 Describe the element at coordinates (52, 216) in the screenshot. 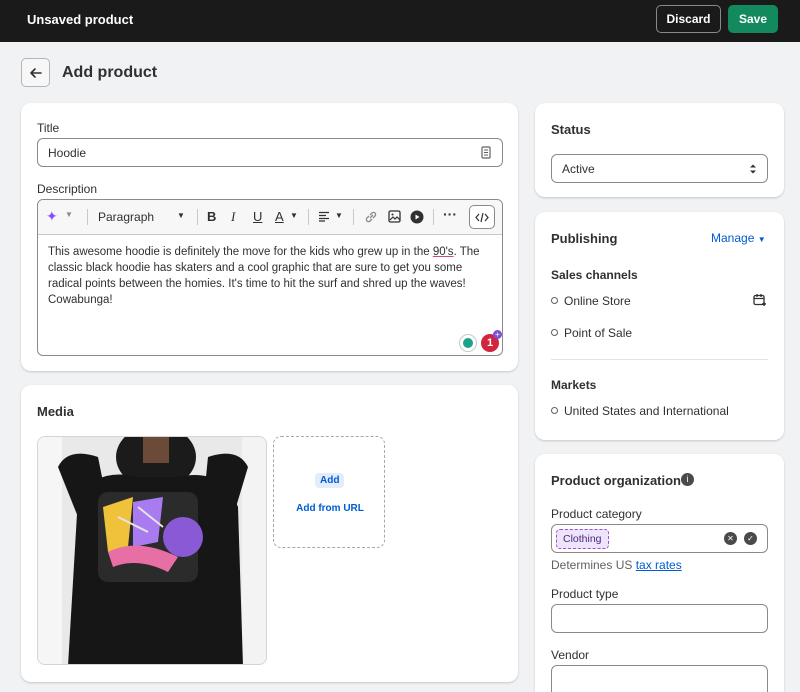

I see `ai-sparkle-icon: ✦` at that location.